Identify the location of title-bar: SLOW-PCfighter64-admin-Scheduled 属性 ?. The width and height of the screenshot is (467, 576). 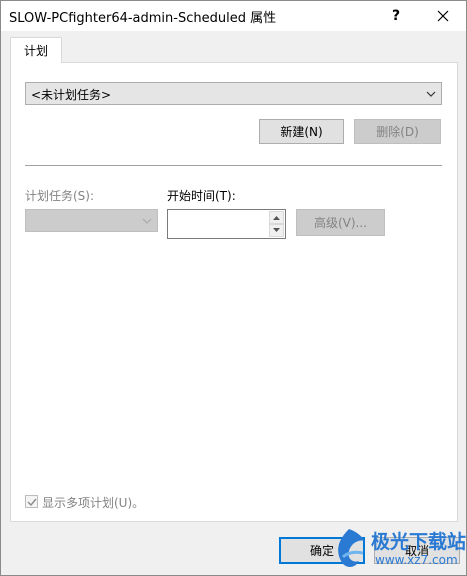
(233, 16).